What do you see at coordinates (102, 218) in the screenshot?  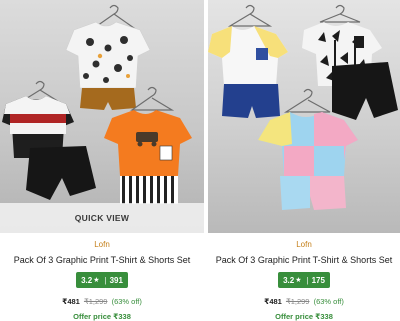 I see `quick-view-button: QUICK VIEW` at bounding box center [102, 218].